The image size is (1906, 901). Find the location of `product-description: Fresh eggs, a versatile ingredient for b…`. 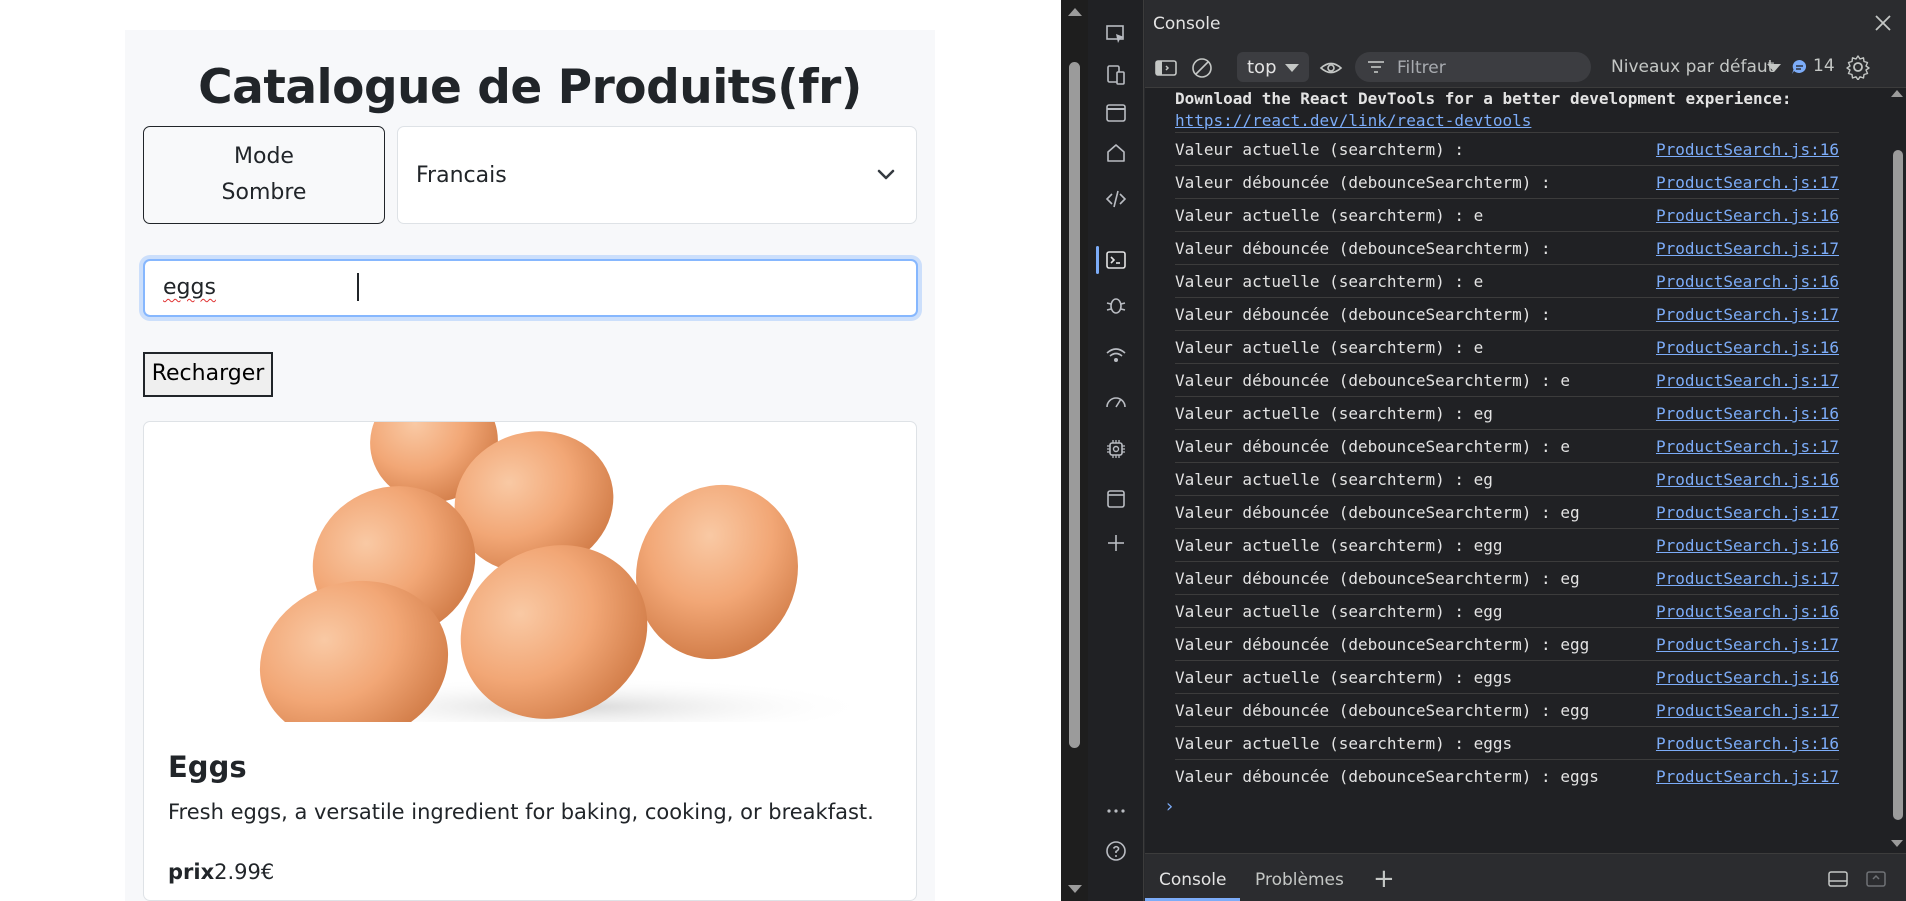

product-description: Fresh eggs, a versatile ingredient for b… is located at coordinates (521, 812).